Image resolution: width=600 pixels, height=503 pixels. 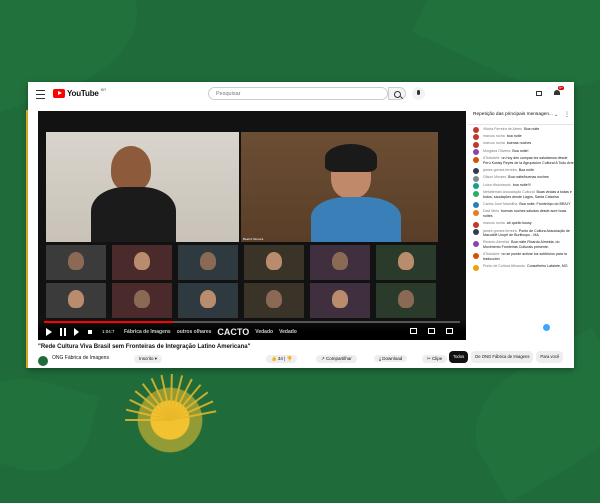 I want to click on chat-message: marcos rocha ah quello kussy, so click(x=521, y=224).